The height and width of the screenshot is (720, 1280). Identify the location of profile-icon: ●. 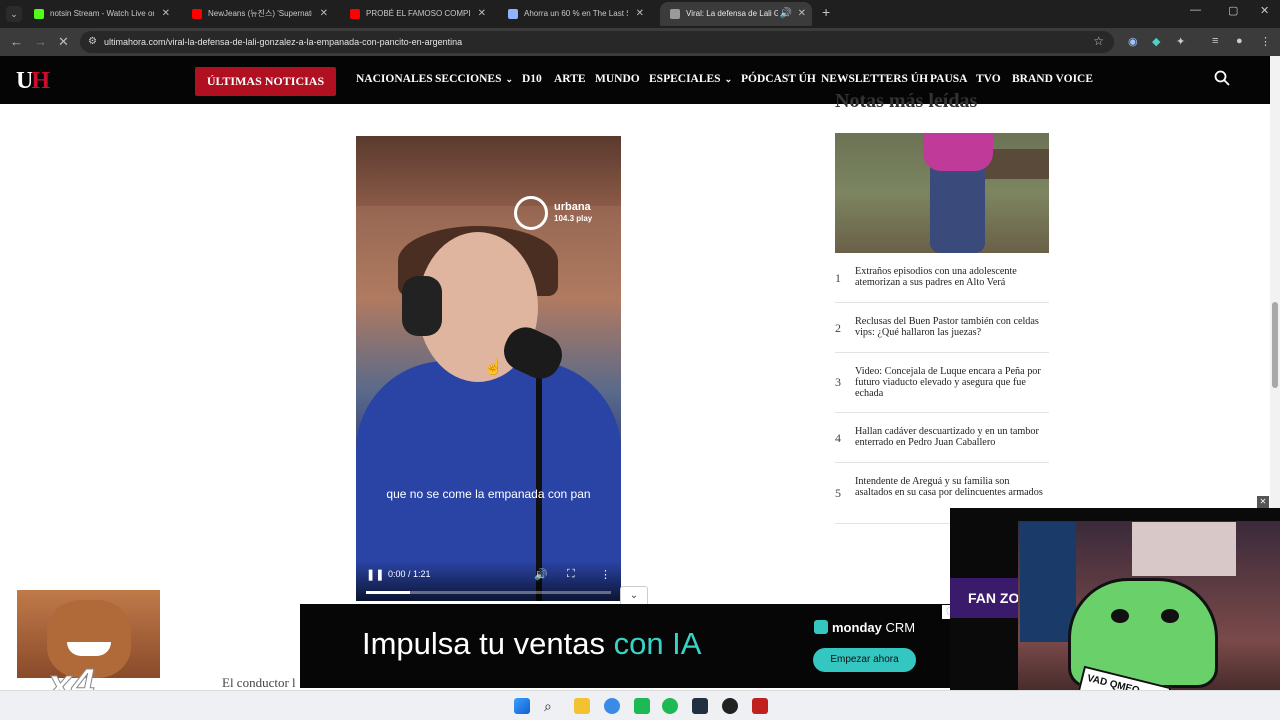
(1239, 41).